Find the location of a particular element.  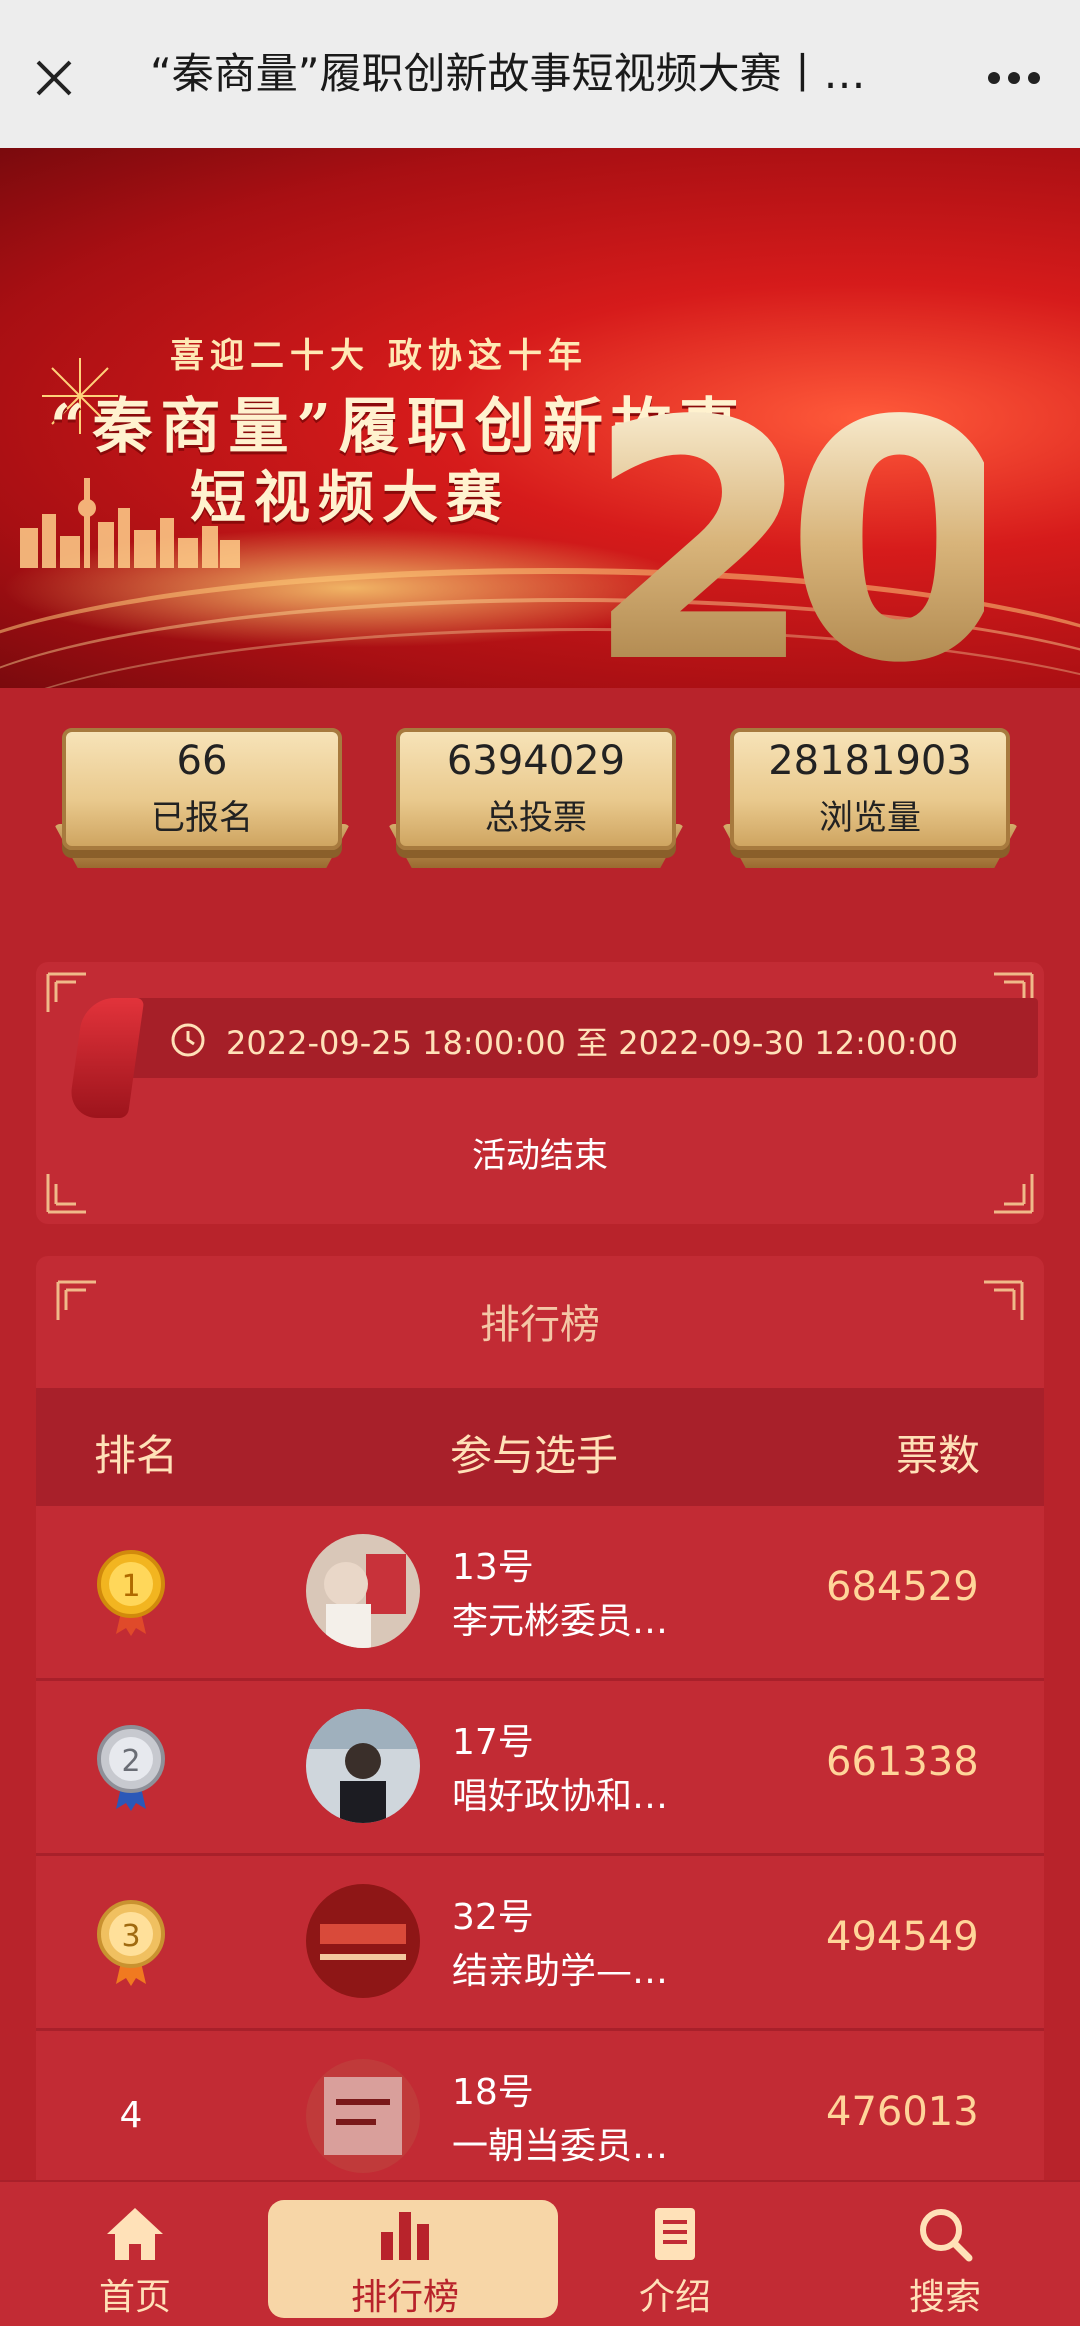

svg-text: 3 is located at coordinates (130, 1936).